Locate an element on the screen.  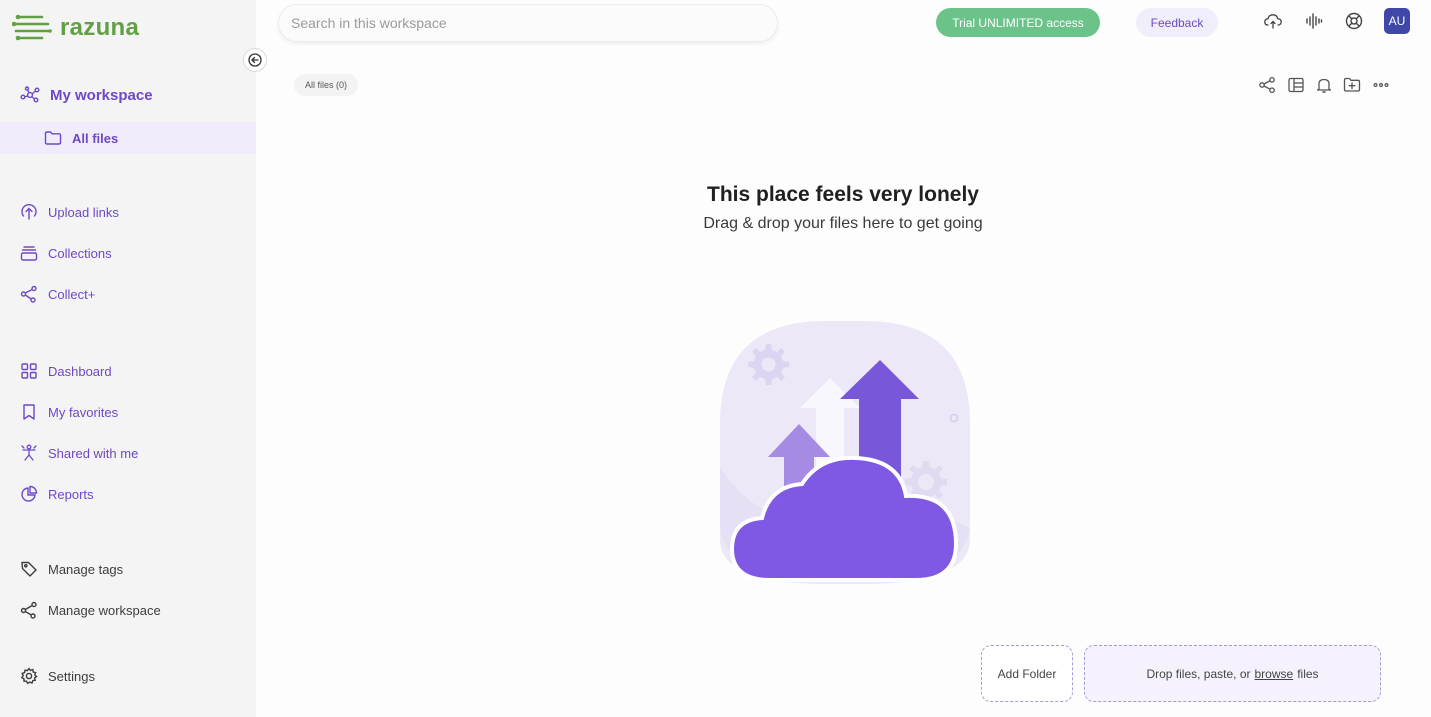
workspace-network-icon is located at coordinates (30, 94).